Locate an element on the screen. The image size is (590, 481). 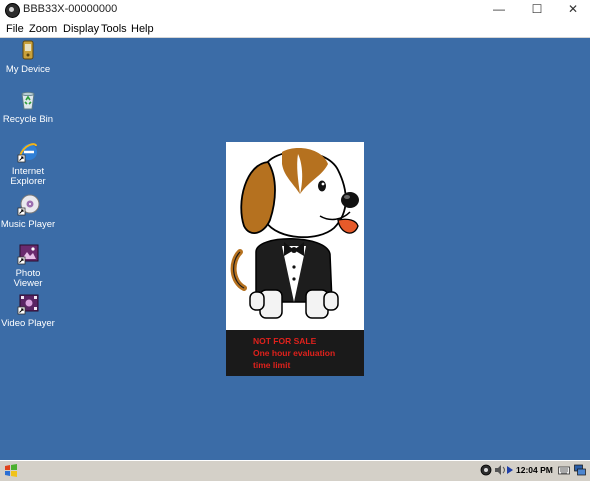
menu-tools: Tools is located at coordinates (114, 29).